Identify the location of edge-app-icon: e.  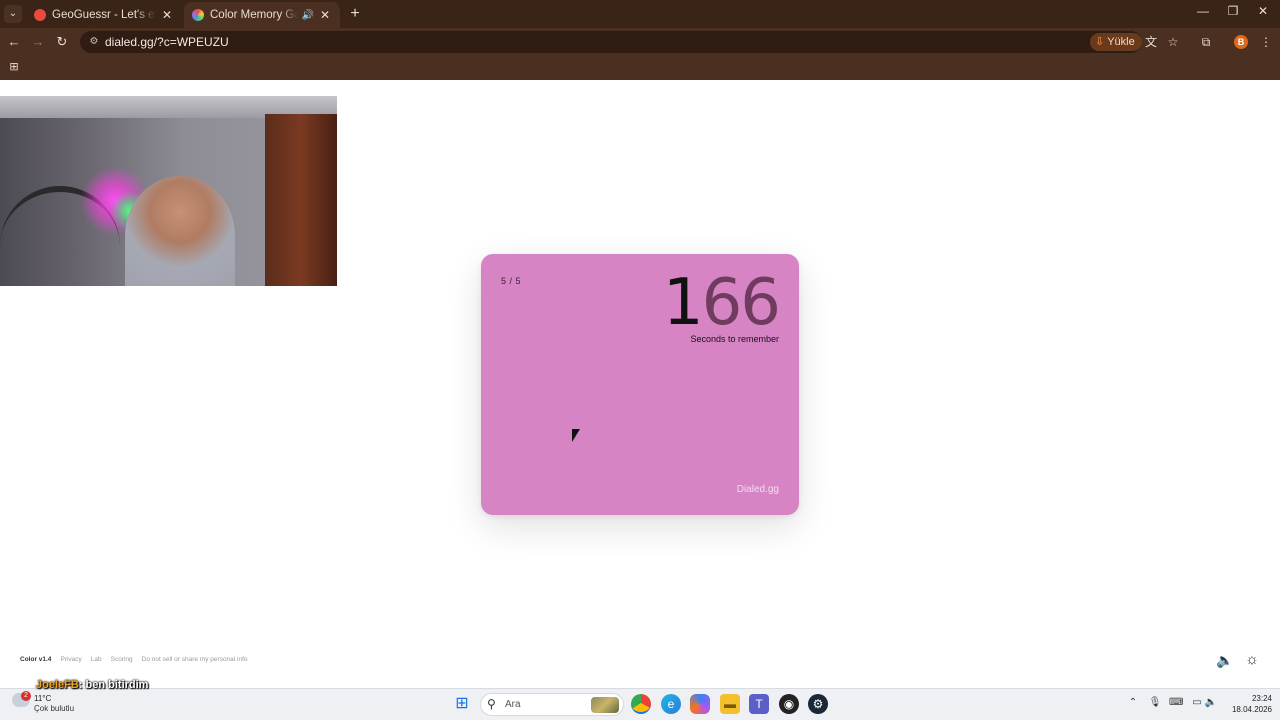
(671, 704).